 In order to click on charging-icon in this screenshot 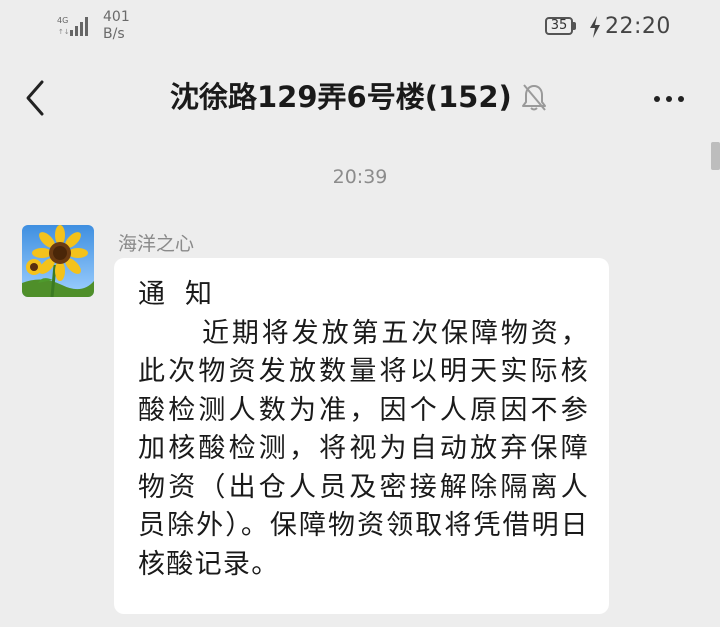, I will do `click(595, 27)`.